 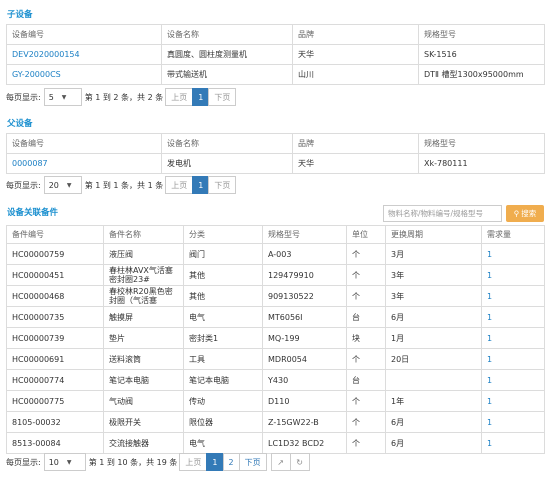 I want to click on cell: A-003, so click(x=304, y=254).